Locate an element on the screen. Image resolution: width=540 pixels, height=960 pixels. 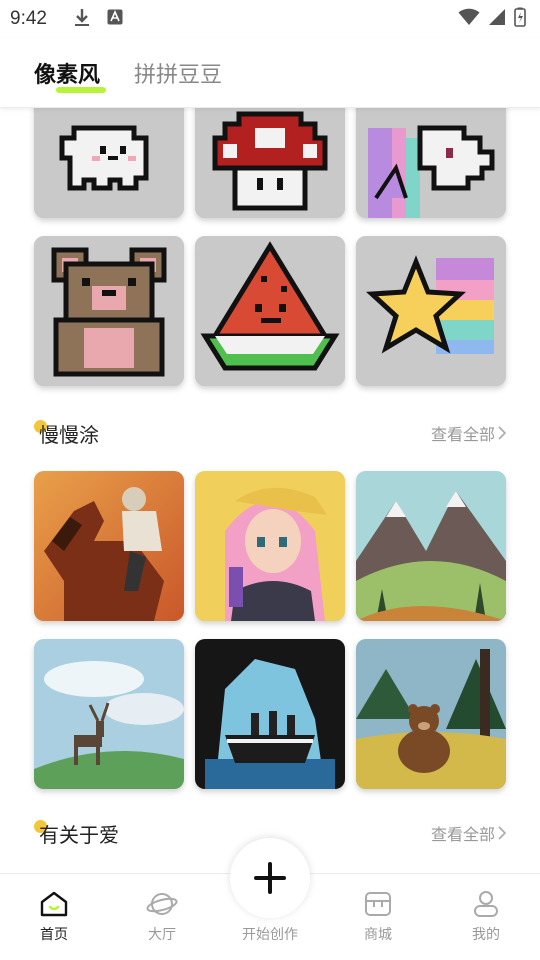
gallery-tile-anime-girl is located at coordinates (270, 546).